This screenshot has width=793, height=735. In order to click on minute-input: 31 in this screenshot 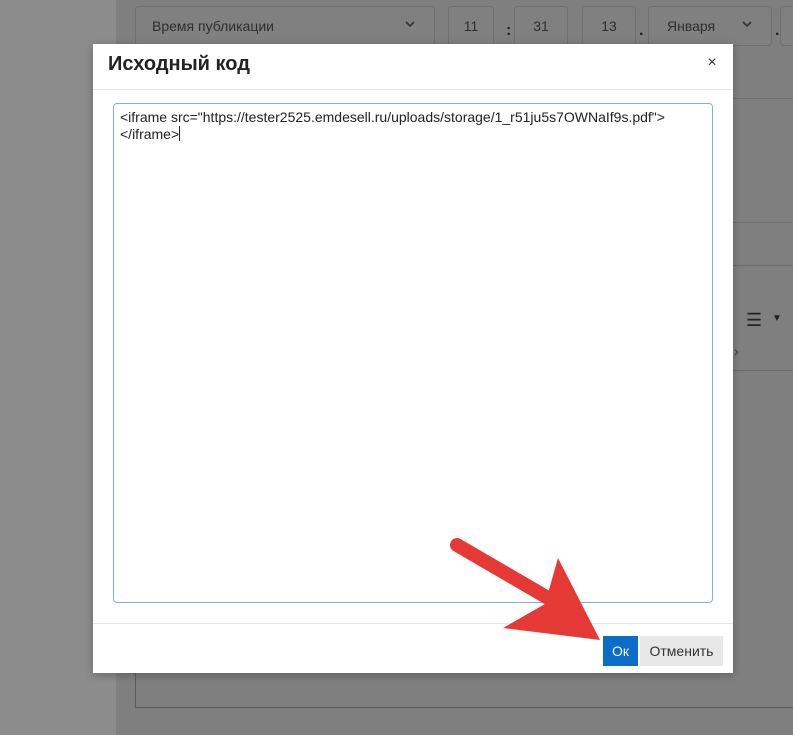, I will do `click(541, 26)`.